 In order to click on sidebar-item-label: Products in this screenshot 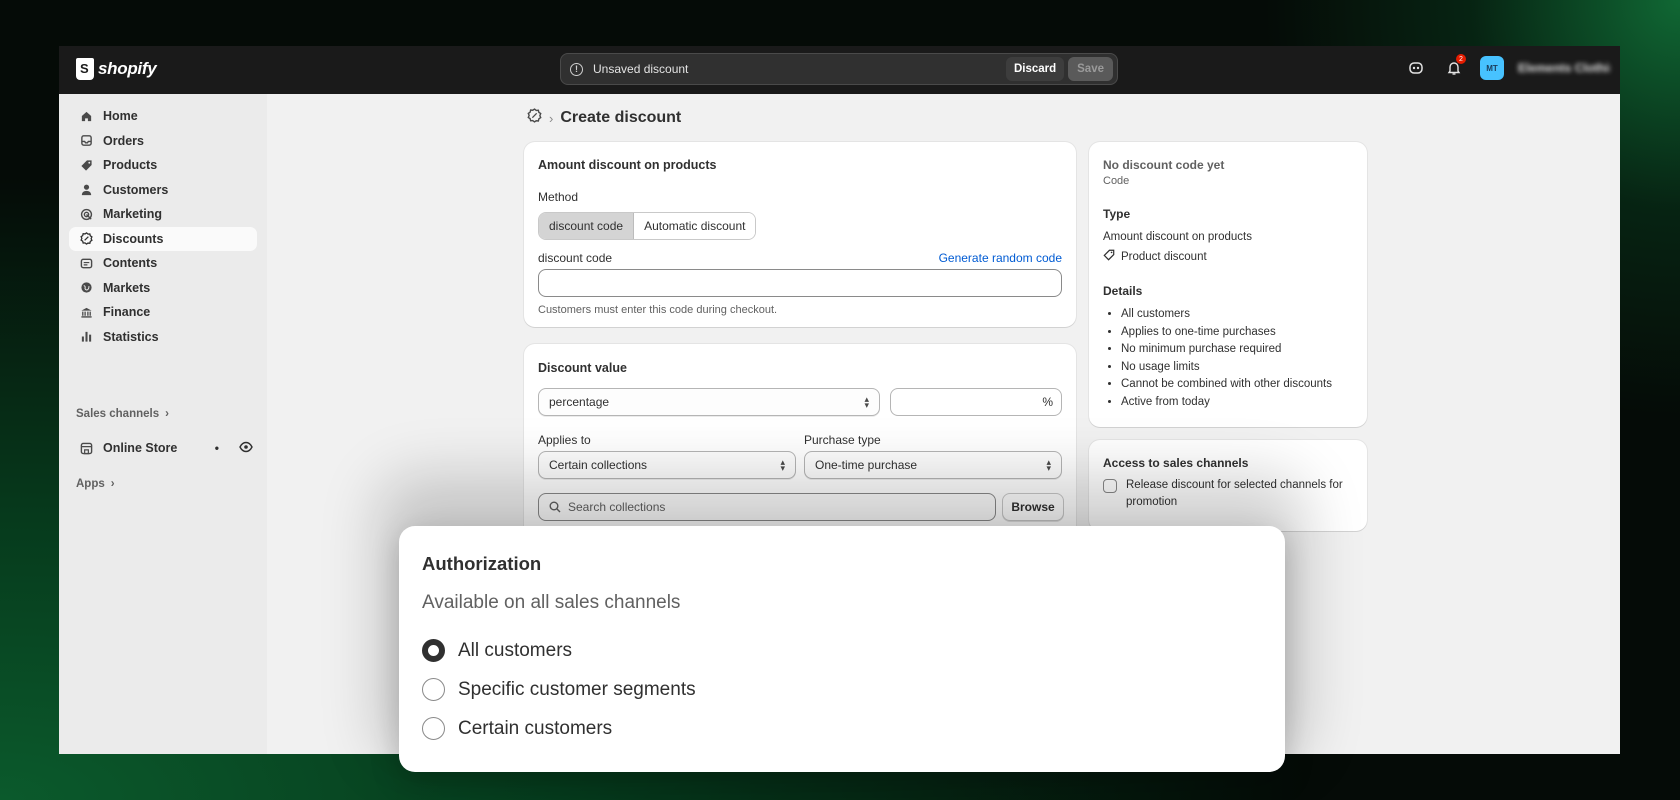, I will do `click(130, 165)`.